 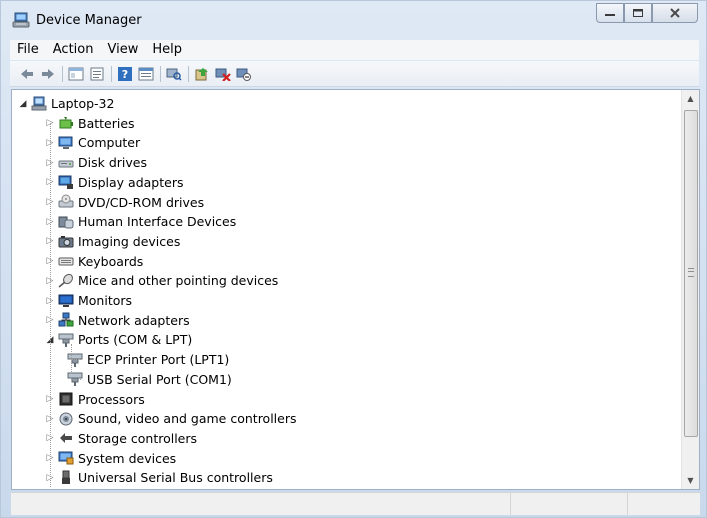 I want to click on scrollbar-grip, so click(x=691, y=272).